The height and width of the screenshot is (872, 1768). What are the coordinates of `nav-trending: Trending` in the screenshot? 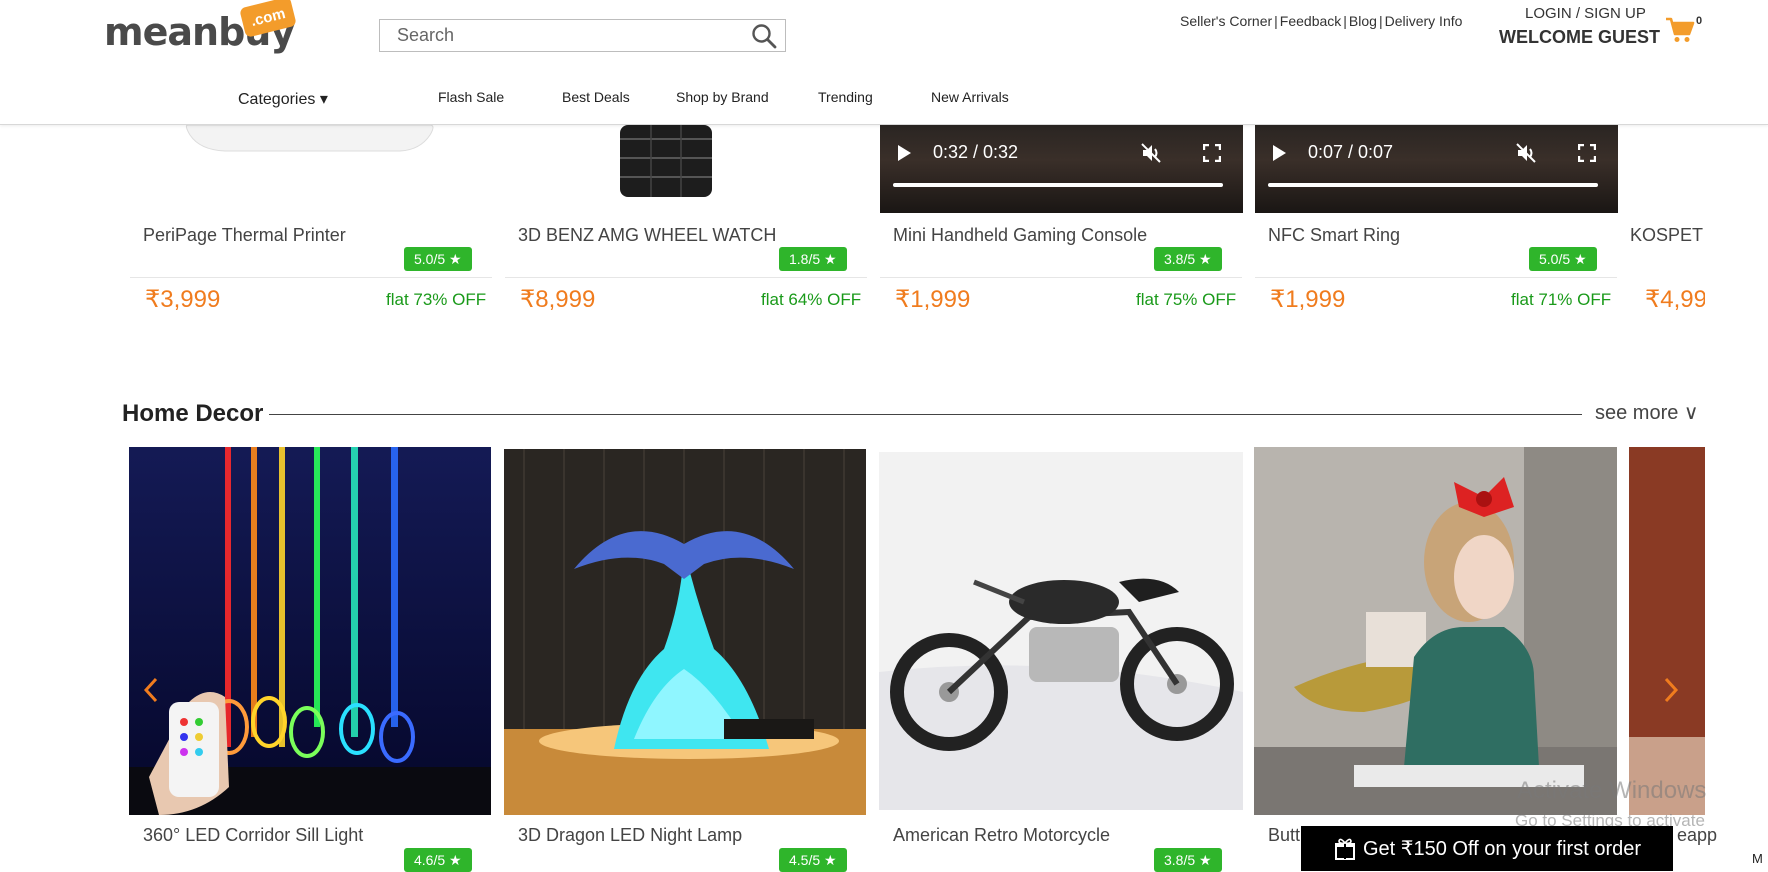 It's located at (845, 97).